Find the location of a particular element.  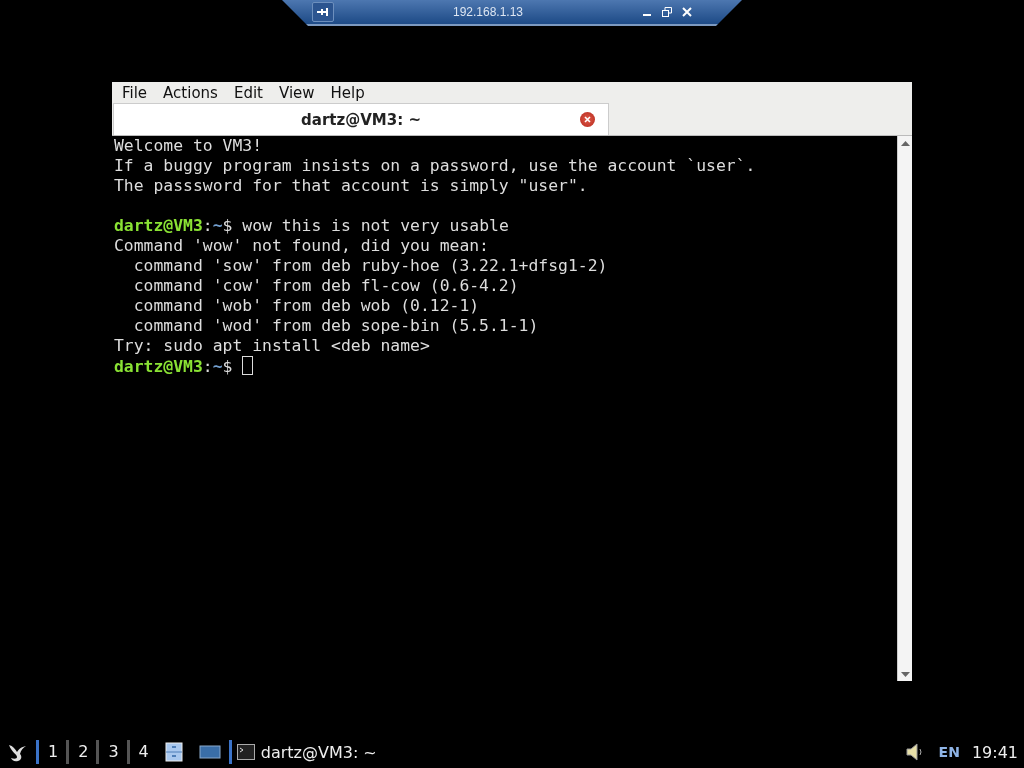

output-line: The passsword for that account is simply "user". is located at coordinates (351, 185).